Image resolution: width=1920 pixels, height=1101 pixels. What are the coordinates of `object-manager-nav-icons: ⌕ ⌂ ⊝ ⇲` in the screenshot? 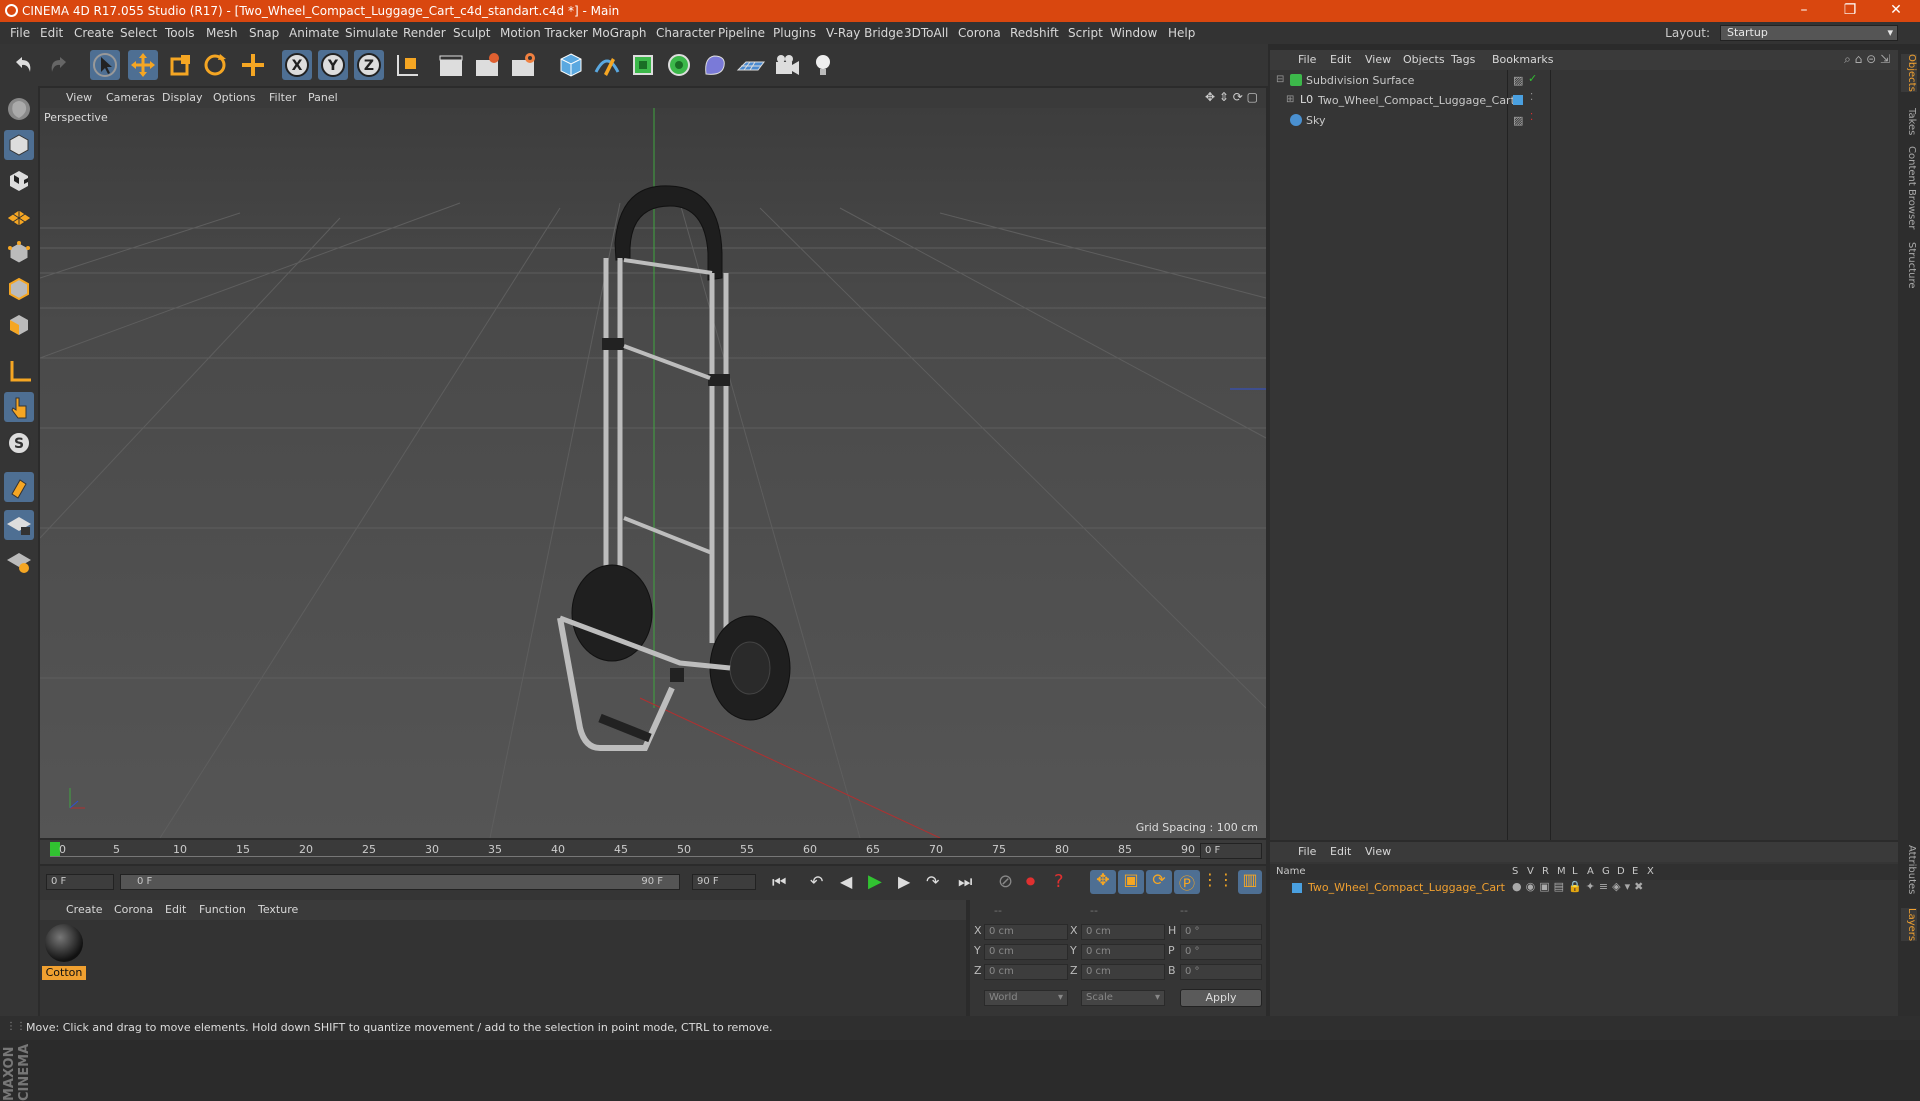 It's located at (1867, 59).